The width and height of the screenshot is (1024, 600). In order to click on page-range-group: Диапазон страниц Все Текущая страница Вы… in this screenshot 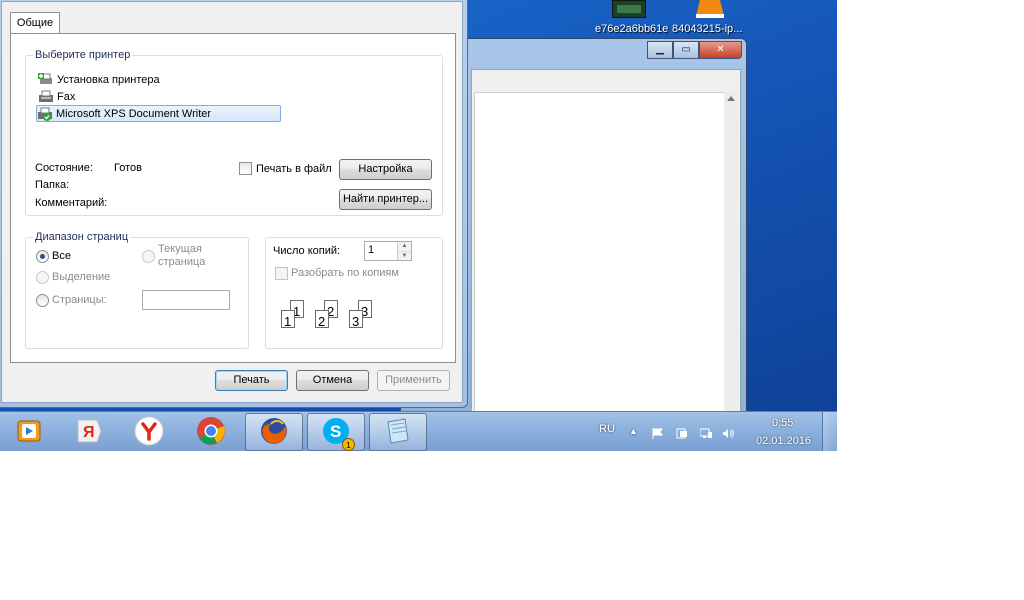, I will do `click(137, 290)`.